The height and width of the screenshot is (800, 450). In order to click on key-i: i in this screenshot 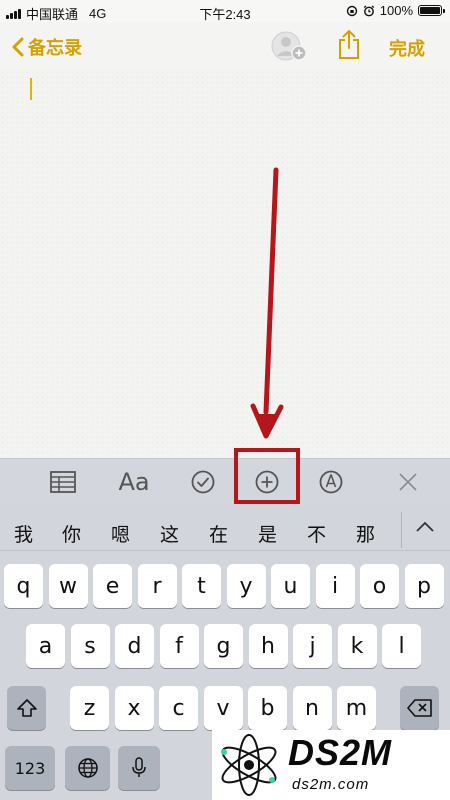, I will do `click(335, 586)`.